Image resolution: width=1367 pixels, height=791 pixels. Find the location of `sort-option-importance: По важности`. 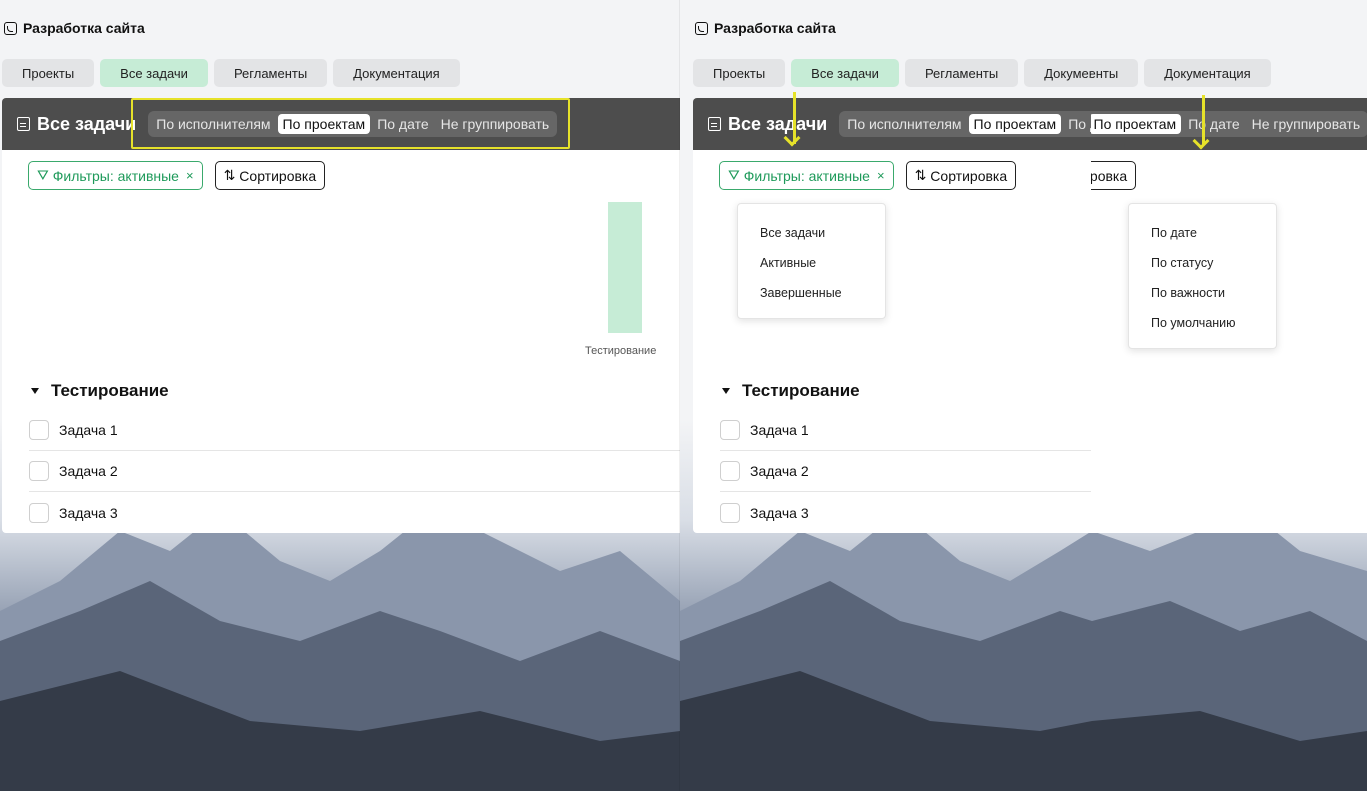

sort-option-importance: По важности is located at coordinates (1202, 293).